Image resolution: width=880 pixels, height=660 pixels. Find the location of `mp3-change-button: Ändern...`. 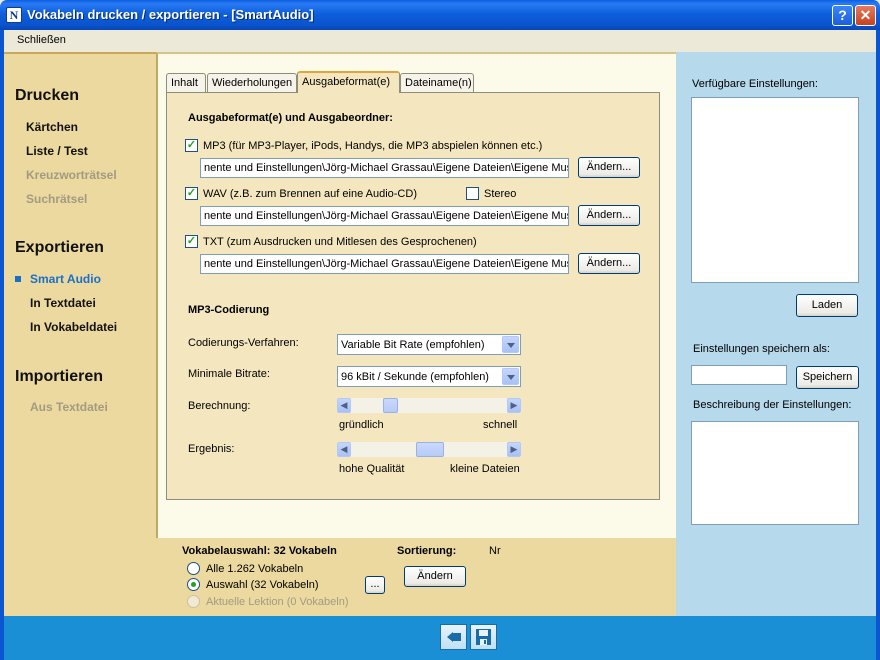

mp3-change-button: Ändern... is located at coordinates (609, 167).